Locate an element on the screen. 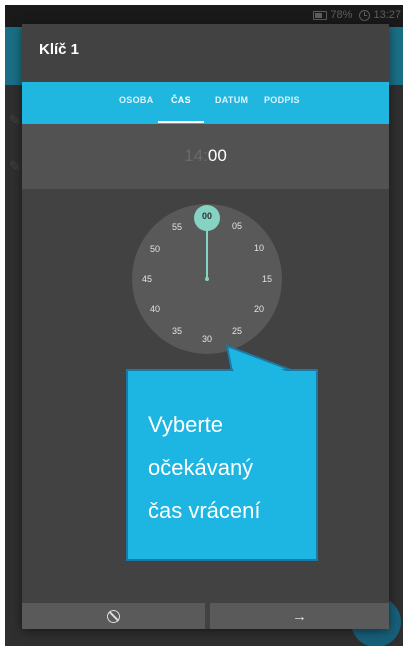 This screenshot has height=646, width=408. clock-number: 35 is located at coordinates (177, 331).